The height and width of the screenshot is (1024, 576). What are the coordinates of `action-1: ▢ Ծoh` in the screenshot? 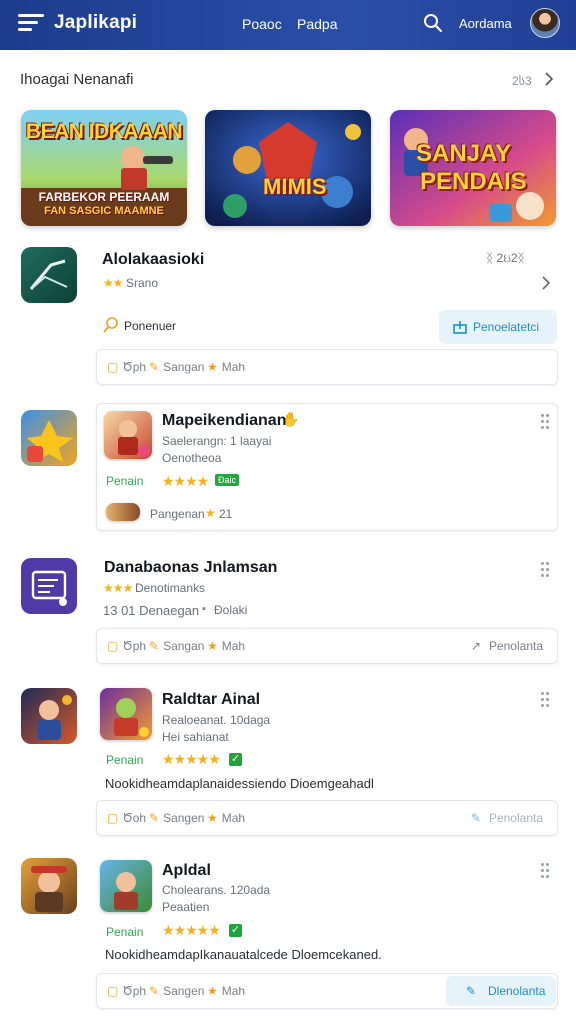 It's located at (126, 818).